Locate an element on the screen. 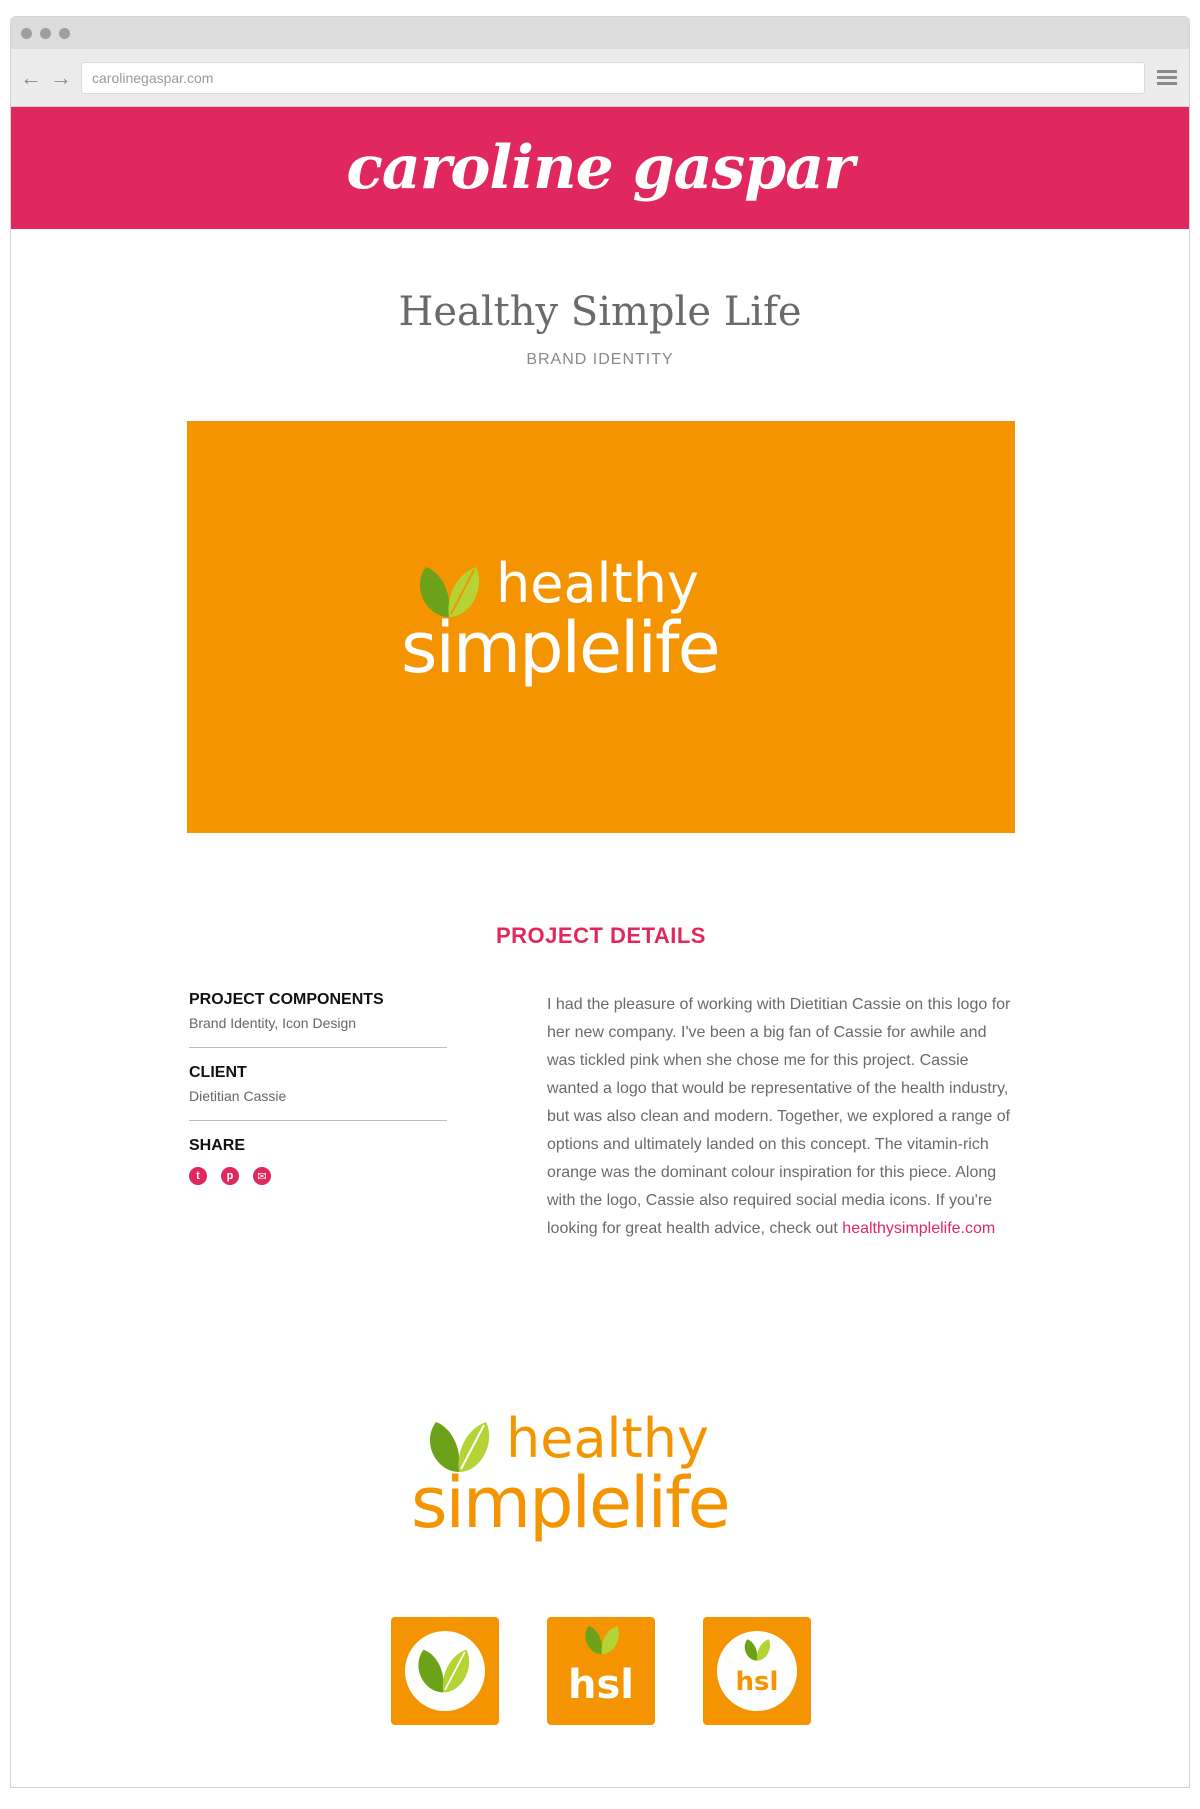 The image size is (1200, 1809). browser-toolbar: ← → carolinegaspar.com is located at coordinates (600, 78).